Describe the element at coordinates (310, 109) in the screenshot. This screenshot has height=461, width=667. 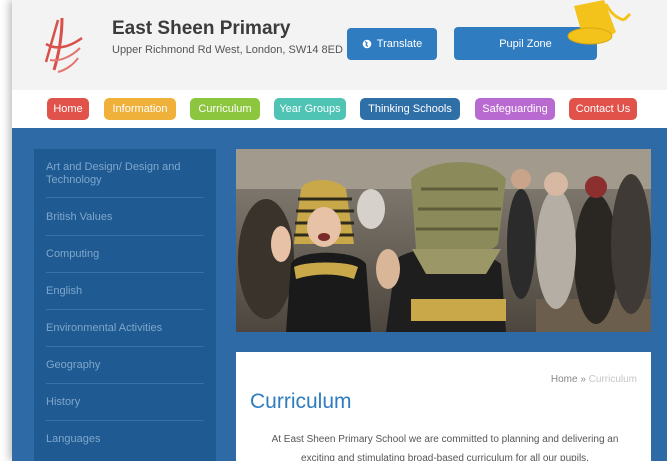
I see `nav-item-year-groups: Year Groups` at that location.